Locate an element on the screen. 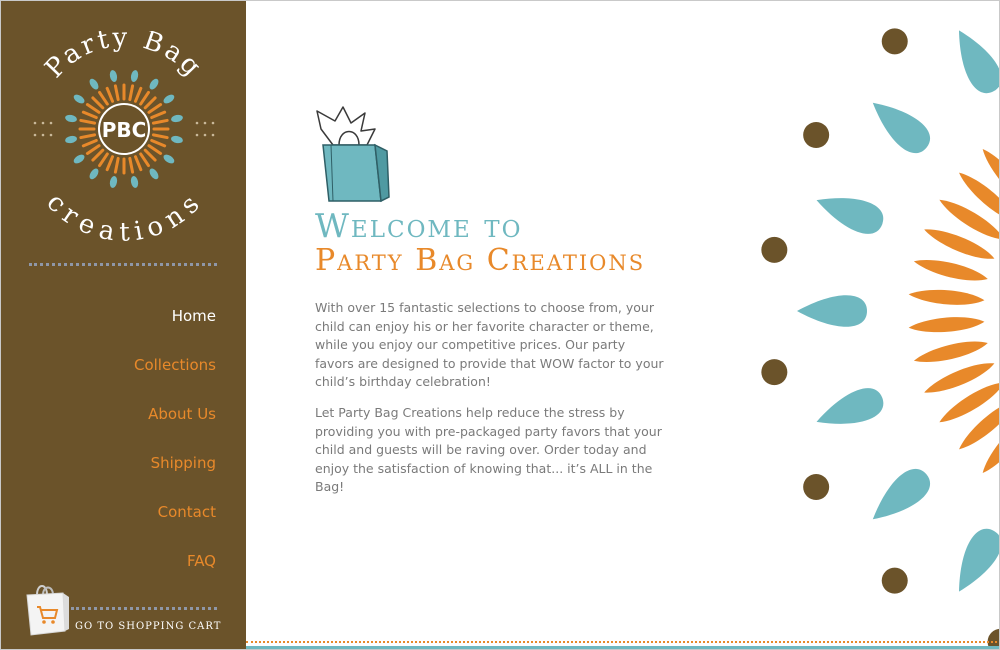 This screenshot has height=650, width=1000. nav-item-faq: FAQ is located at coordinates (175, 570).